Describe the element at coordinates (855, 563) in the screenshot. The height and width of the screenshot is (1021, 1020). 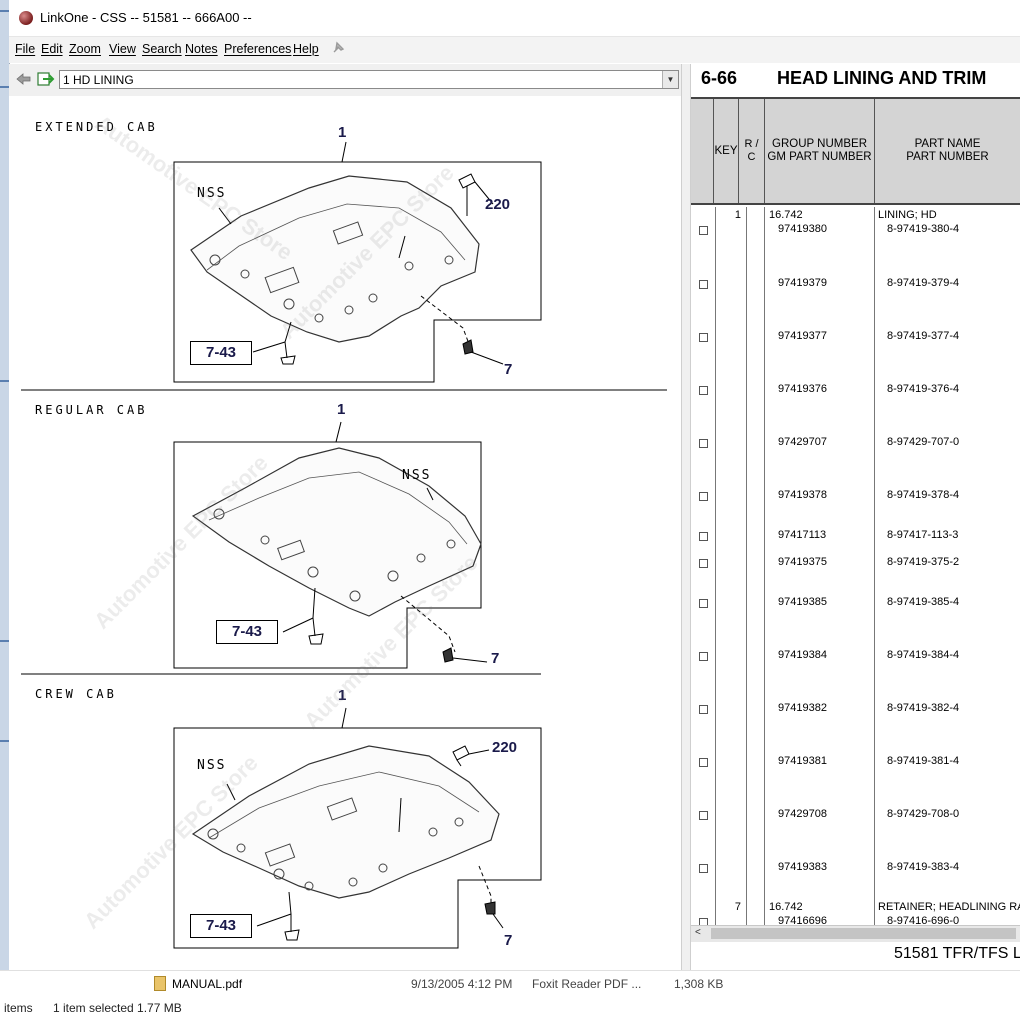
I see `table-row: 97419375 8-97419-375-2` at that location.